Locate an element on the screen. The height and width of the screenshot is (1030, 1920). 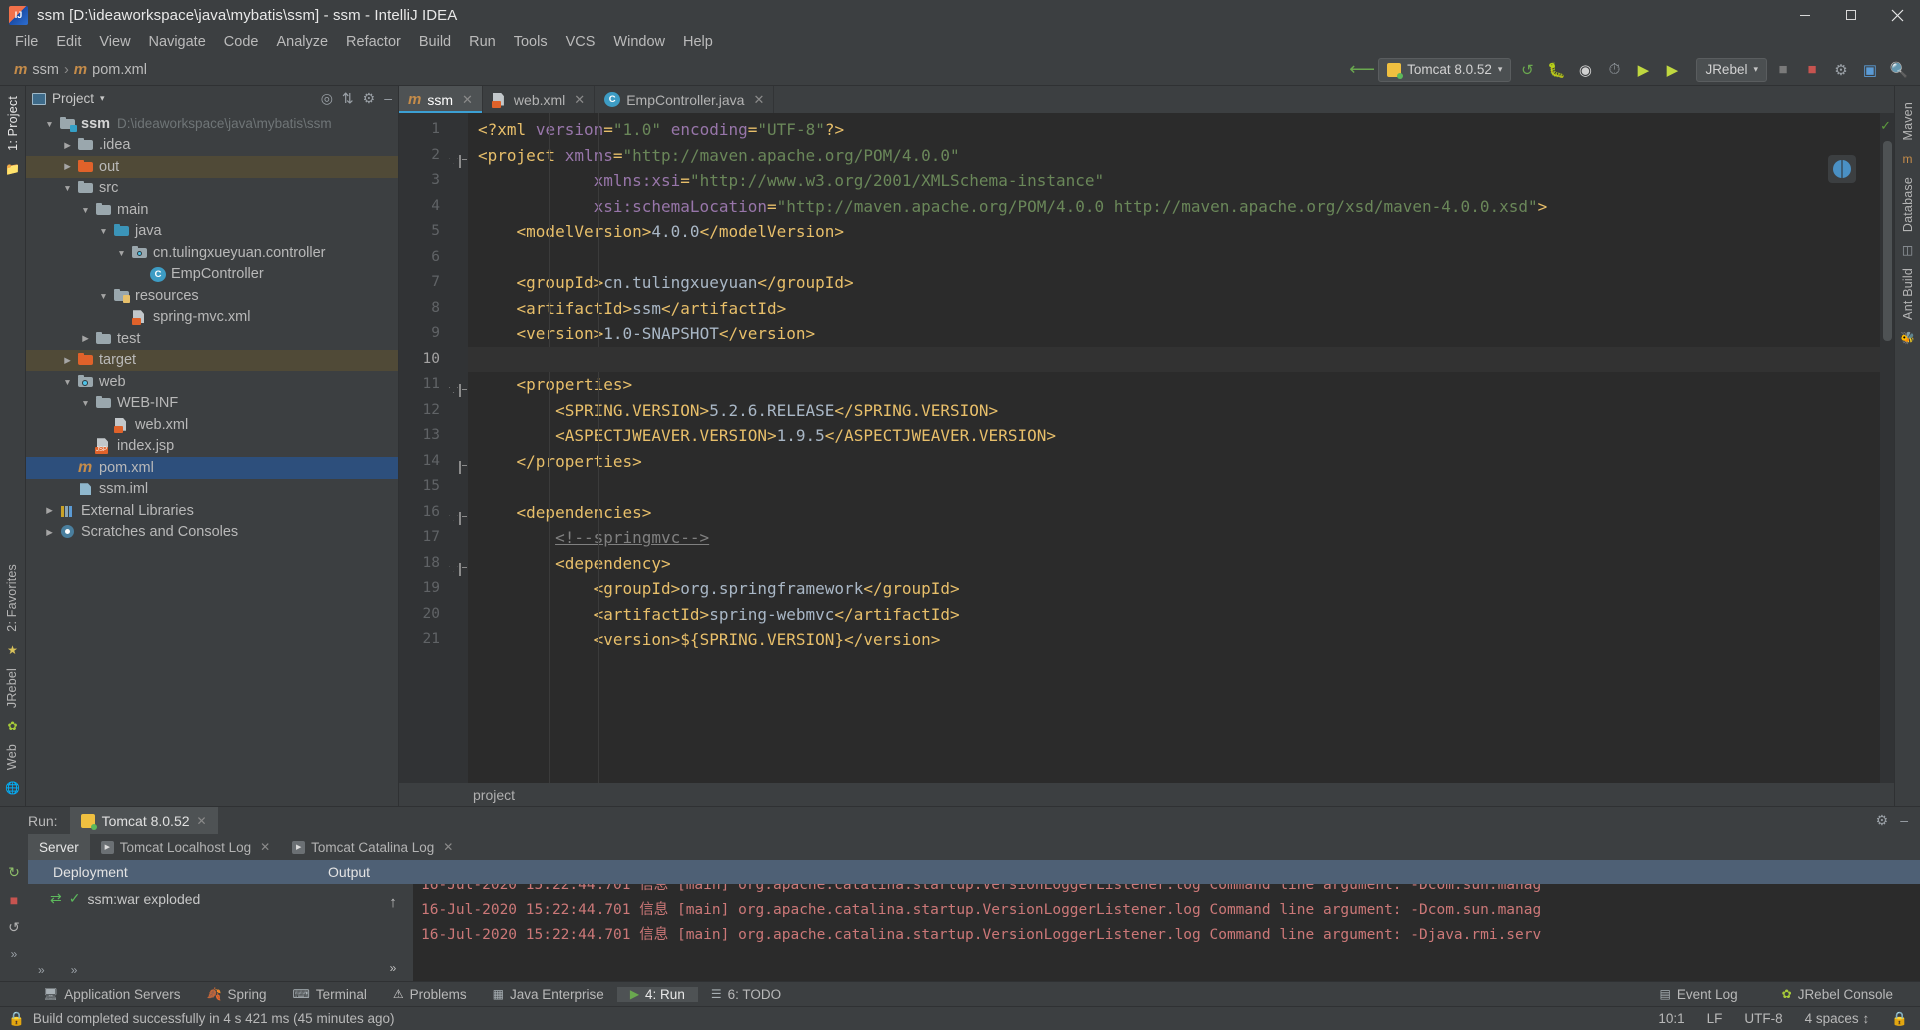
menu-edit: Edit is located at coordinates (68, 42).